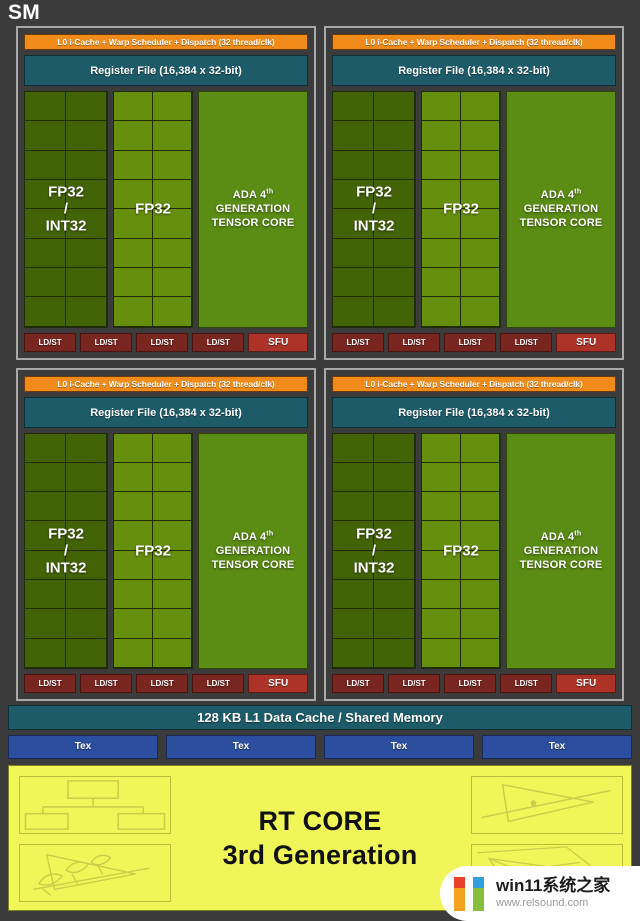  I want to click on fp32-int32-core-array: FP32/INT32, so click(66, 209).